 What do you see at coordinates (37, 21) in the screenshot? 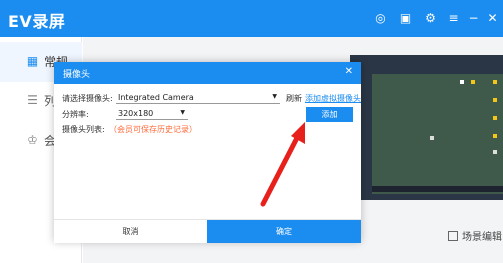
I see `app-title: EV录屏` at bounding box center [37, 21].